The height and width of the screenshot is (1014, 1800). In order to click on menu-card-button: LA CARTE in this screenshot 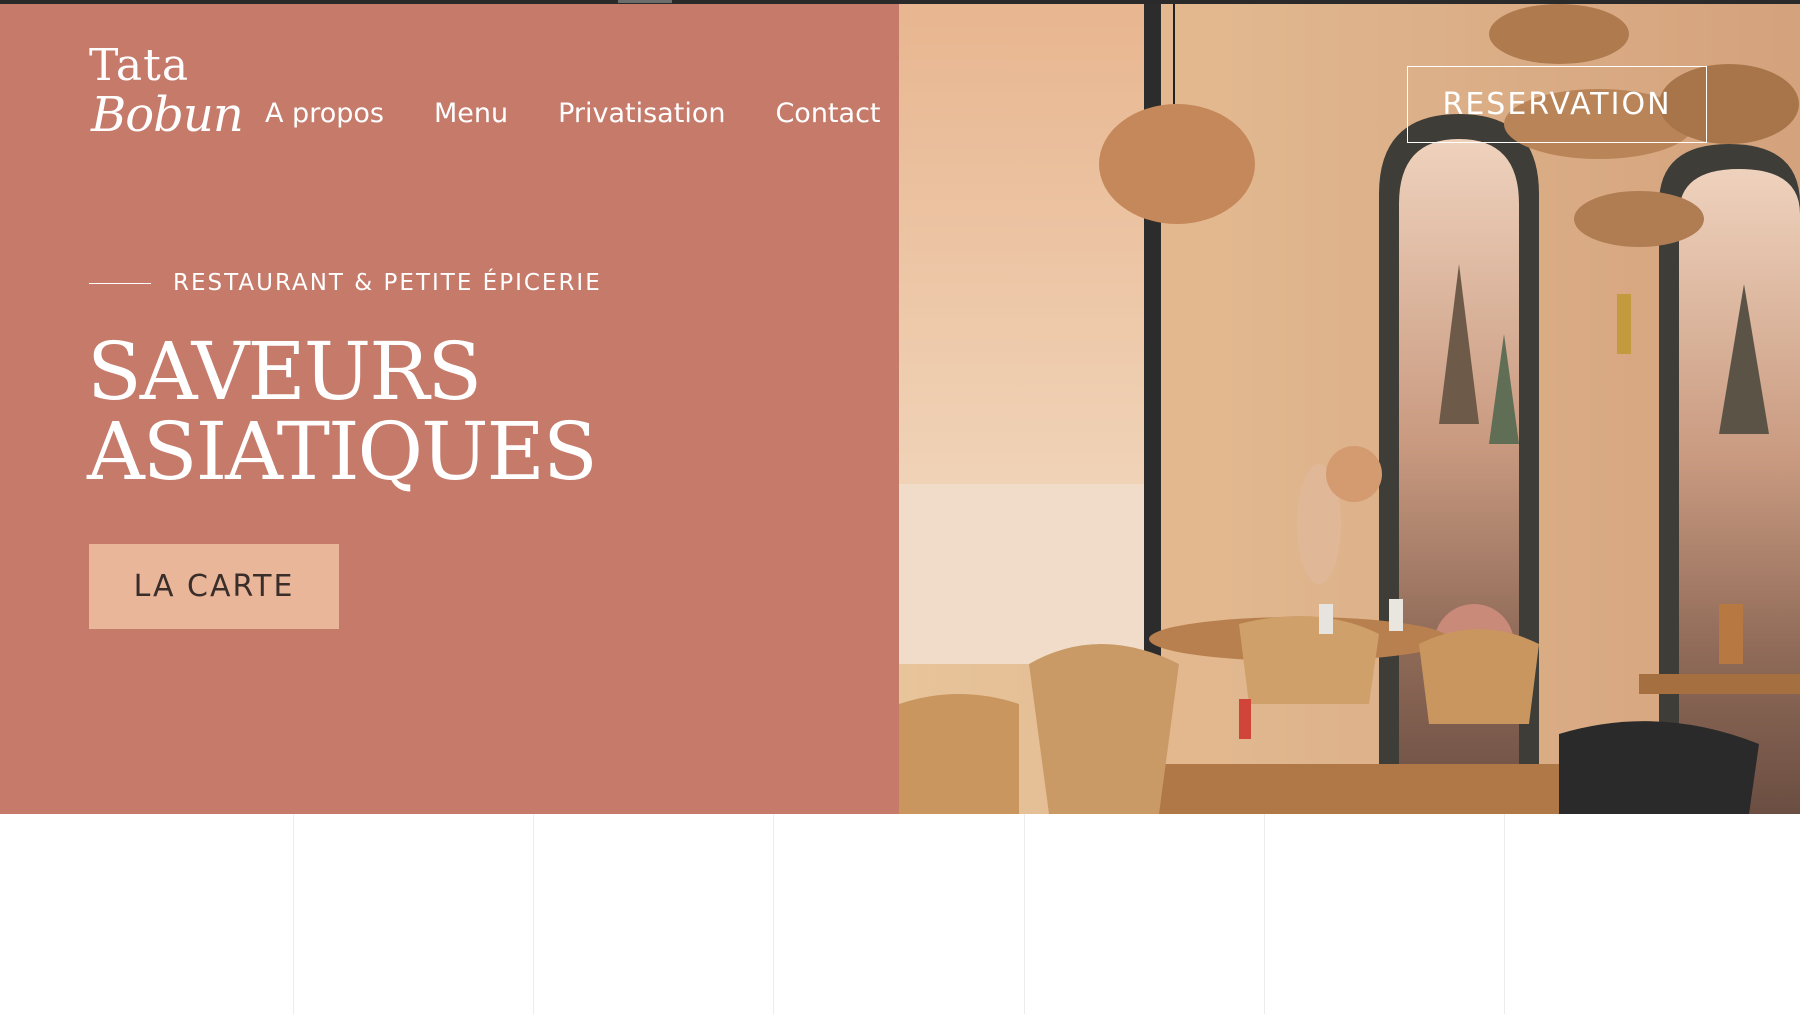, I will do `click(214, 586)`.